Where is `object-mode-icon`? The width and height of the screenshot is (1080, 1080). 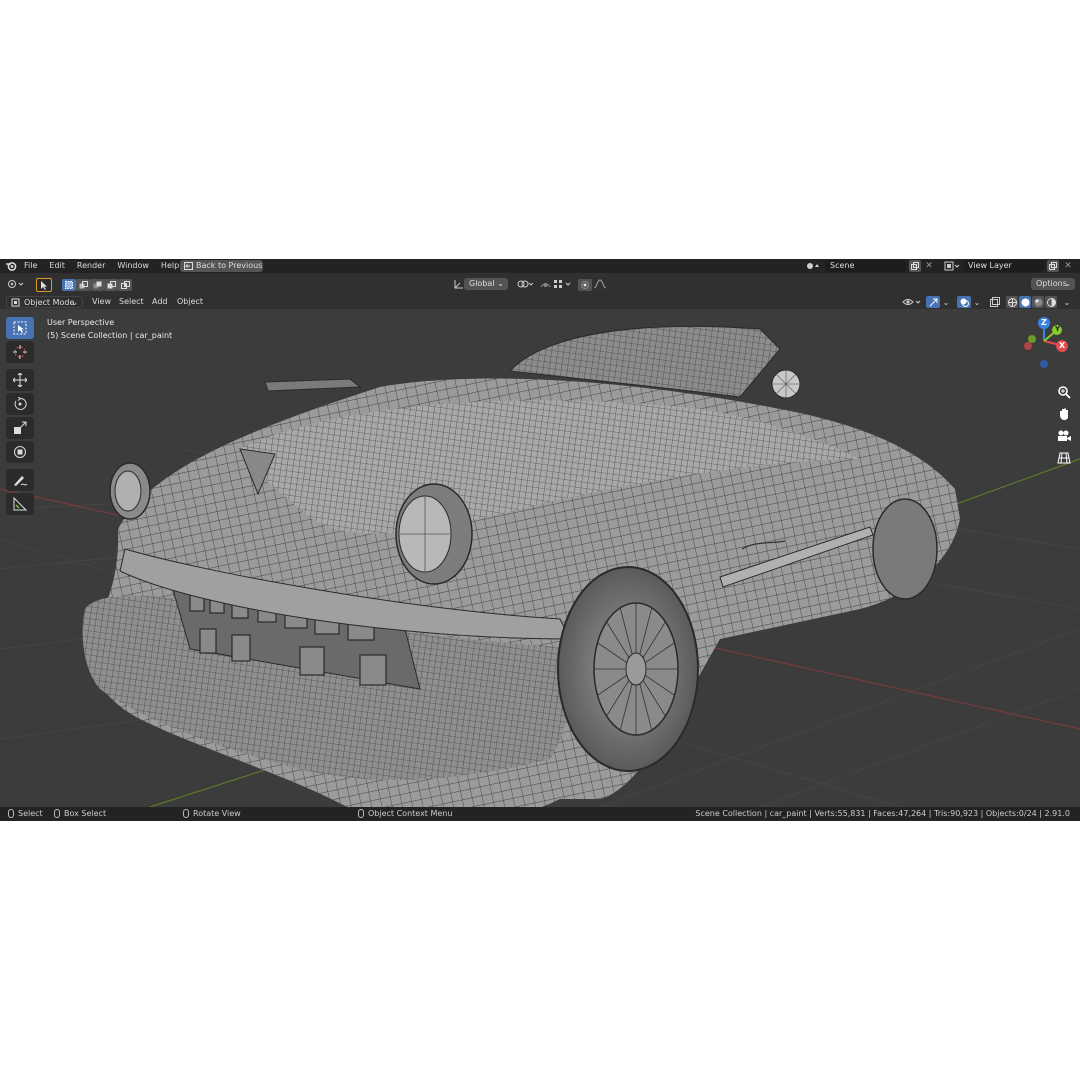 object-mode-icon is located at coordinates (15, 302).